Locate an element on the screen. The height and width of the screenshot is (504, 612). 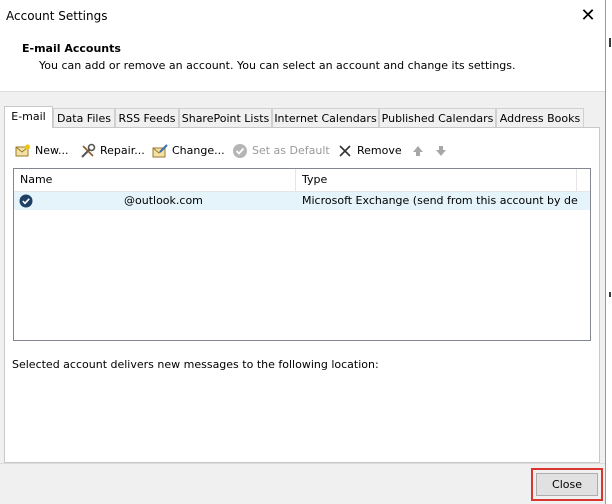
header-divider is located at coordinates (302, 91).